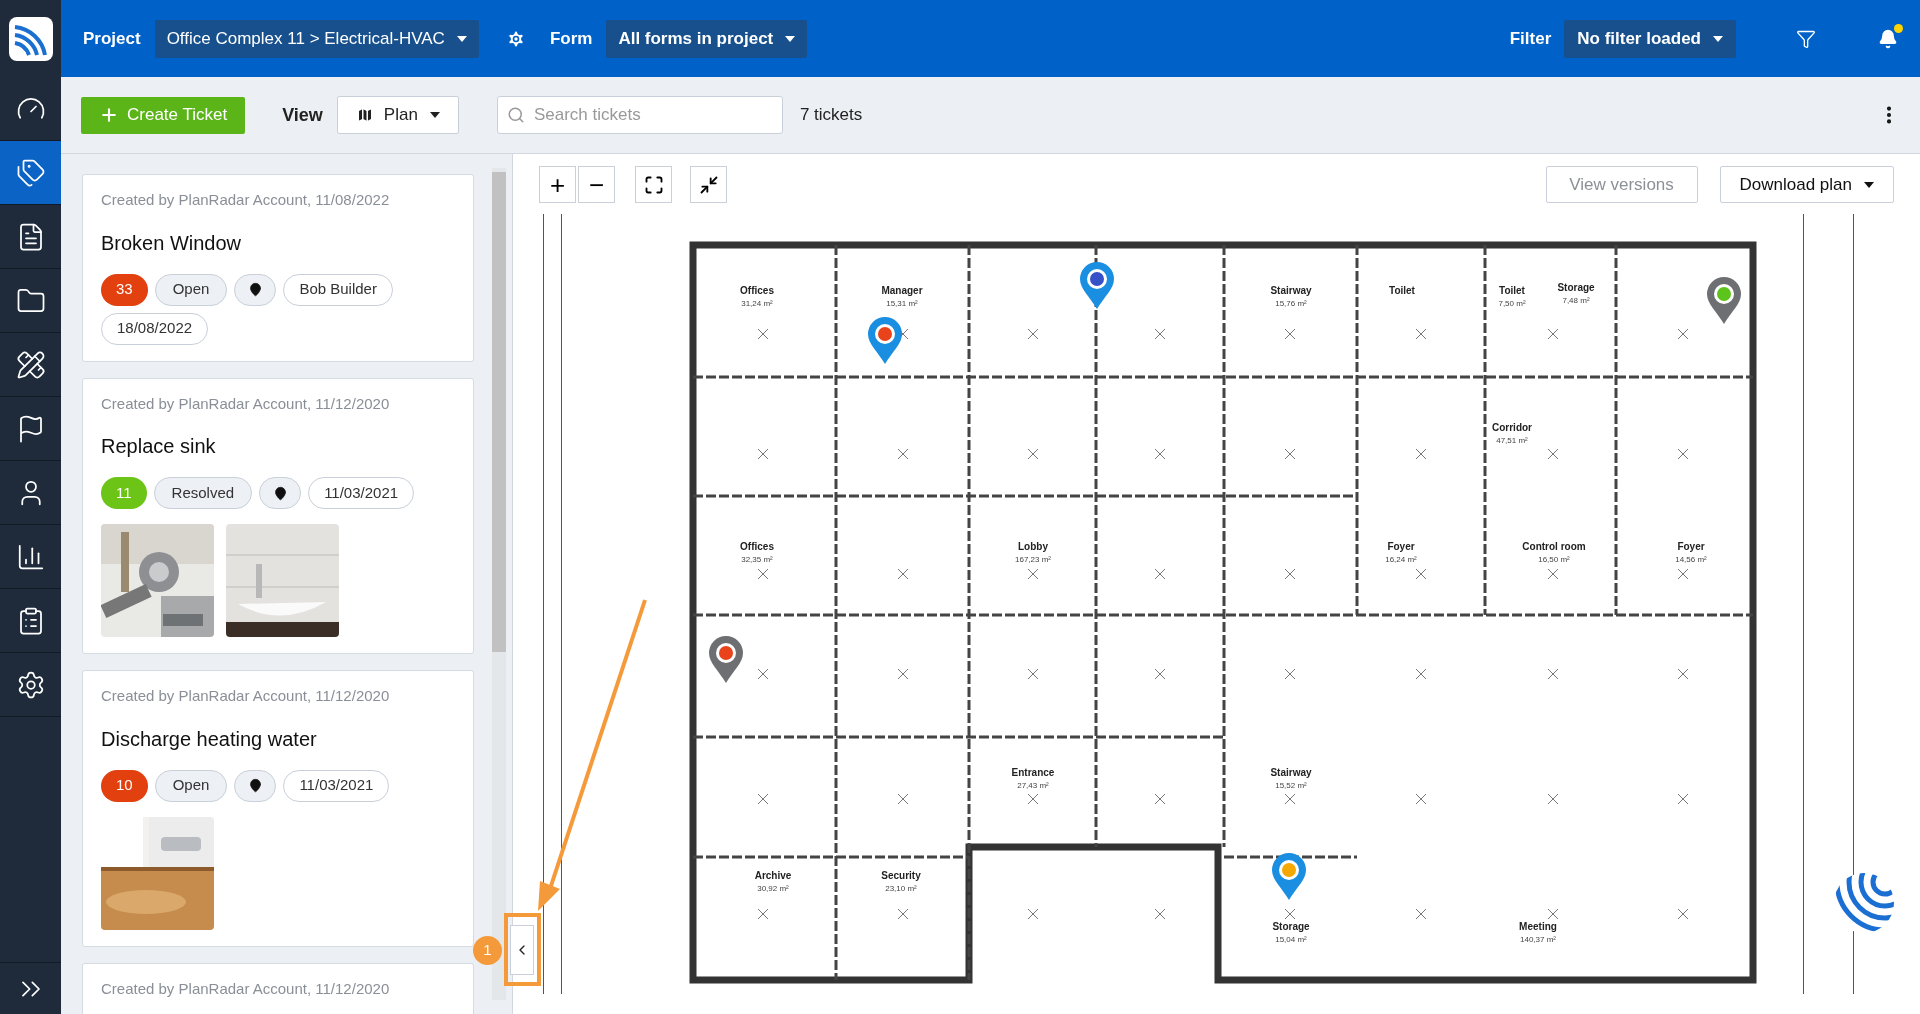  Describe the element at coordinates (901, 875) in the screenshot. I see `room-name: Security` at that location.